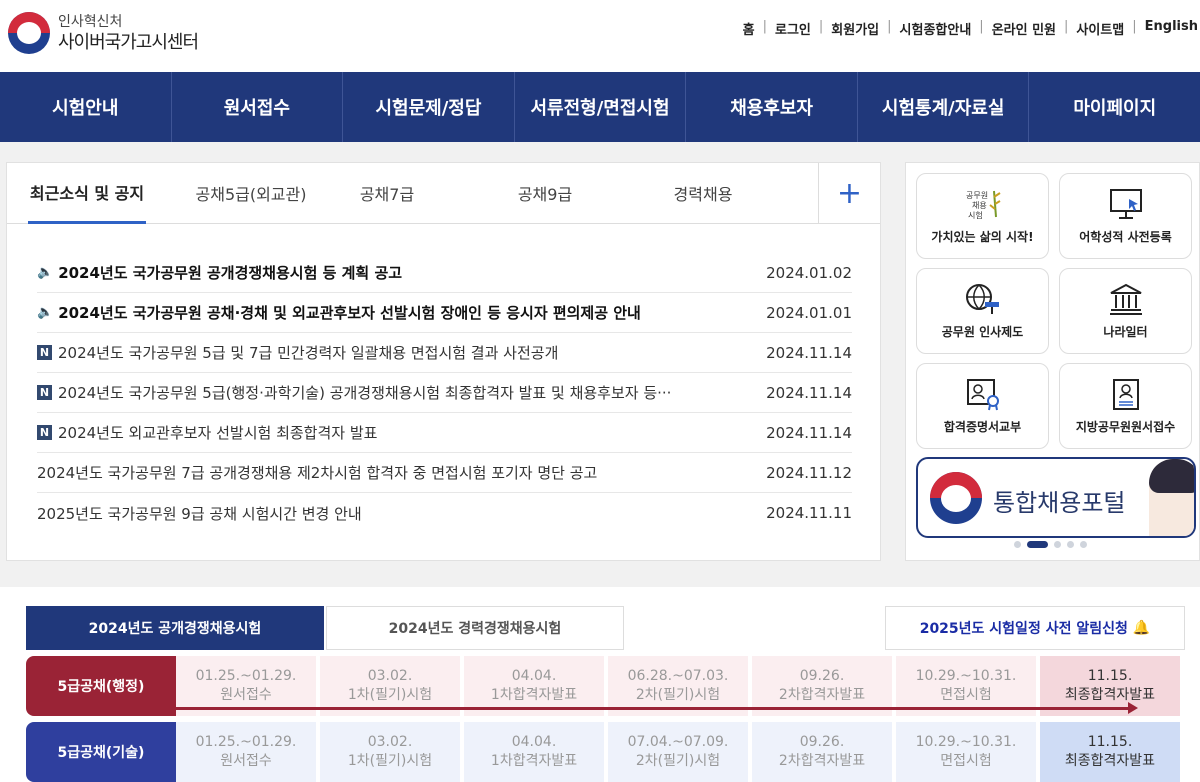  Describe the element at coordinates (1125, 427) in the screenshot. I see `card-label: 지방공무원원서접수` at that location.